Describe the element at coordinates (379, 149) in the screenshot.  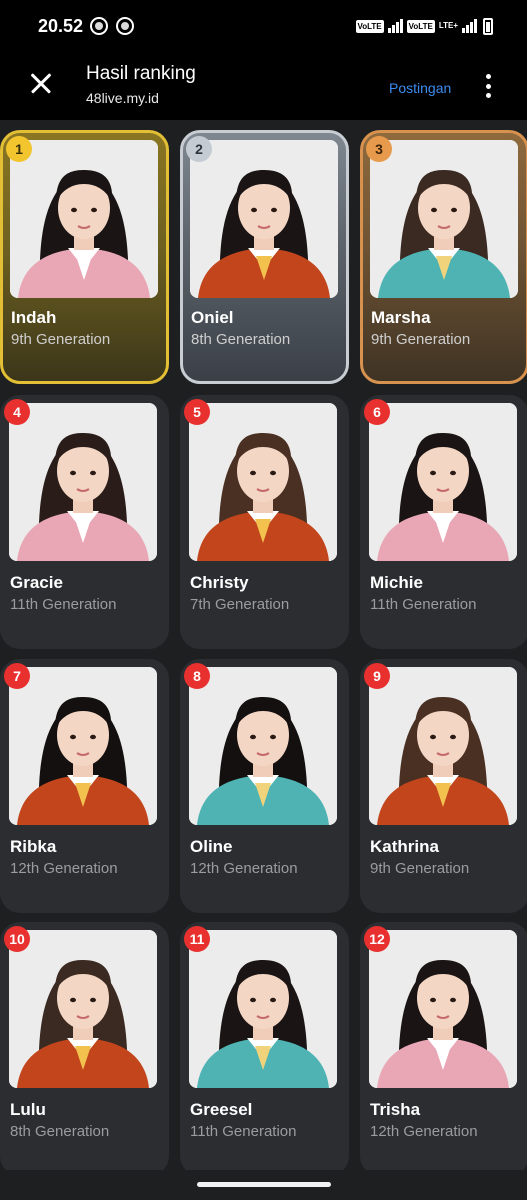
I see `rank-badge: 3` at that location.